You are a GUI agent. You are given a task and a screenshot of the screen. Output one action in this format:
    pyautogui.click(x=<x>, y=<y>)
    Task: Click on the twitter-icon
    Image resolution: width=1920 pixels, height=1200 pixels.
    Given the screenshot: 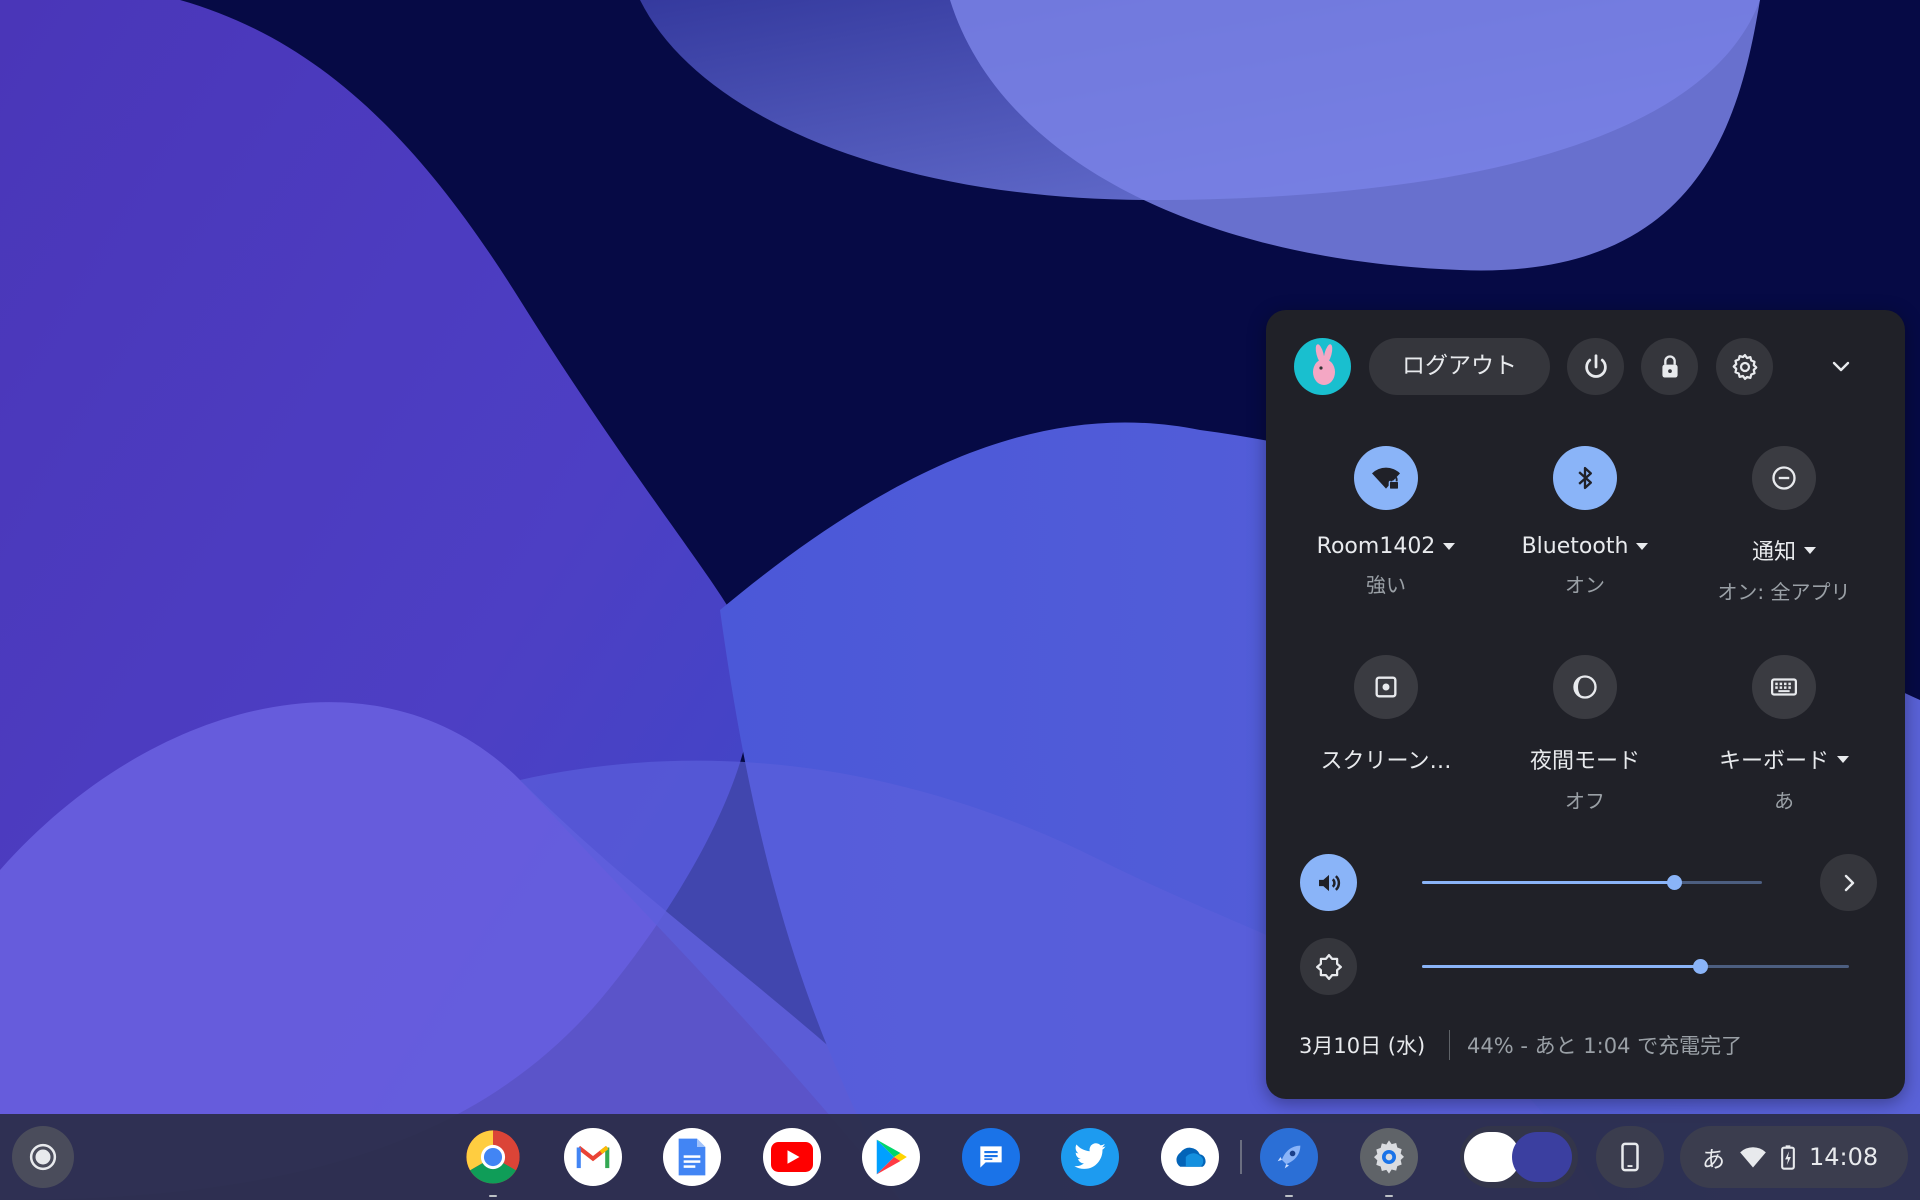 What is the action you would take?
    pyautogui.click(x=1090, y=1156)
    